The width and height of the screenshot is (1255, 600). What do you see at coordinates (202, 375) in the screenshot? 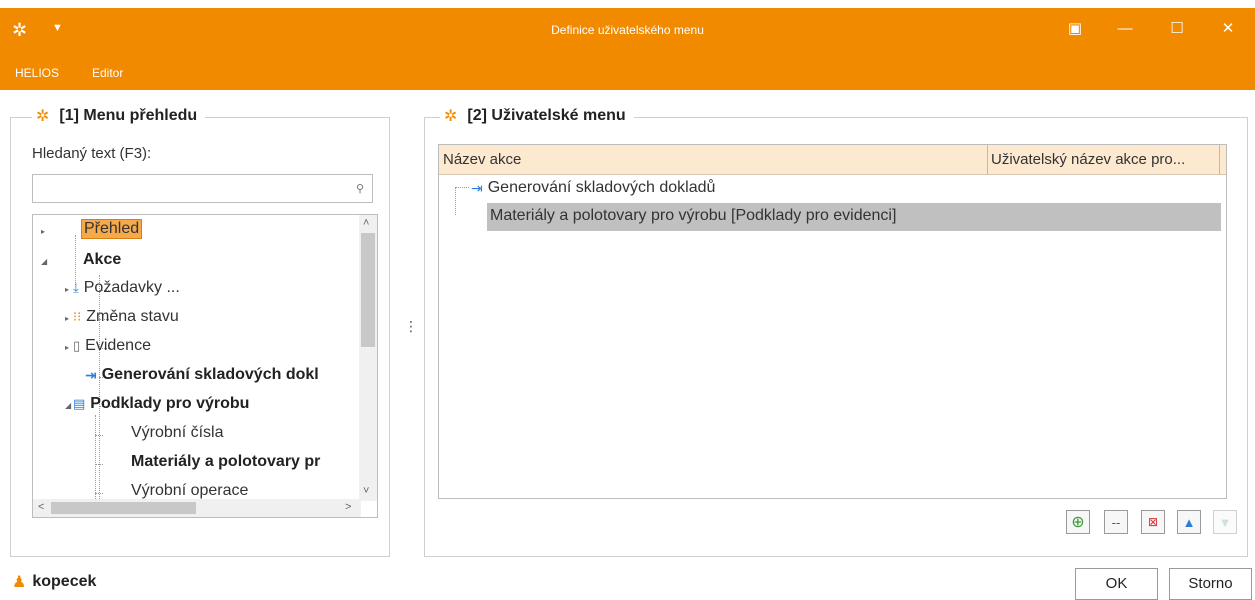
I see `tree-node-generovani: ⇥ Generování skladových dokl` at bounding box center [202, 375].